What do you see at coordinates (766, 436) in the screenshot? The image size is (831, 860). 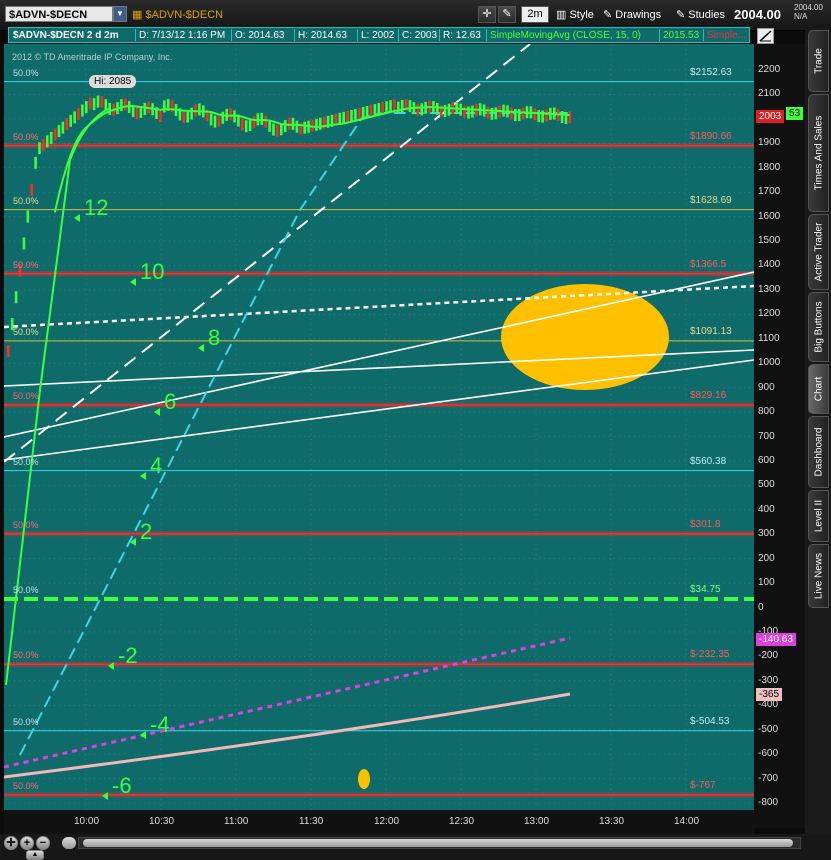 I see `y-tick-label: 700` at bounding box center [766, 436].